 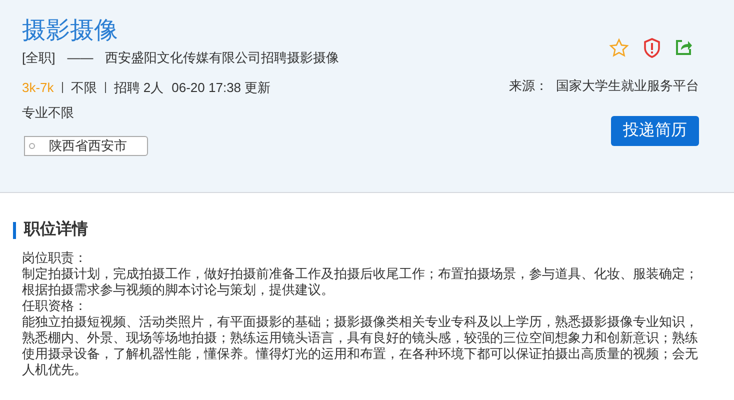 I want to click on description-text: 制定拍摄计划，完成拍摄工作，做好拍摄前准备工作及拍摄后收尾工作；布置拍摄场景，参与道具、化妆、服装确定；根据拍摄需求参与视频的脚本讨论与策划，提供建议。, so click(x=360, y=282).